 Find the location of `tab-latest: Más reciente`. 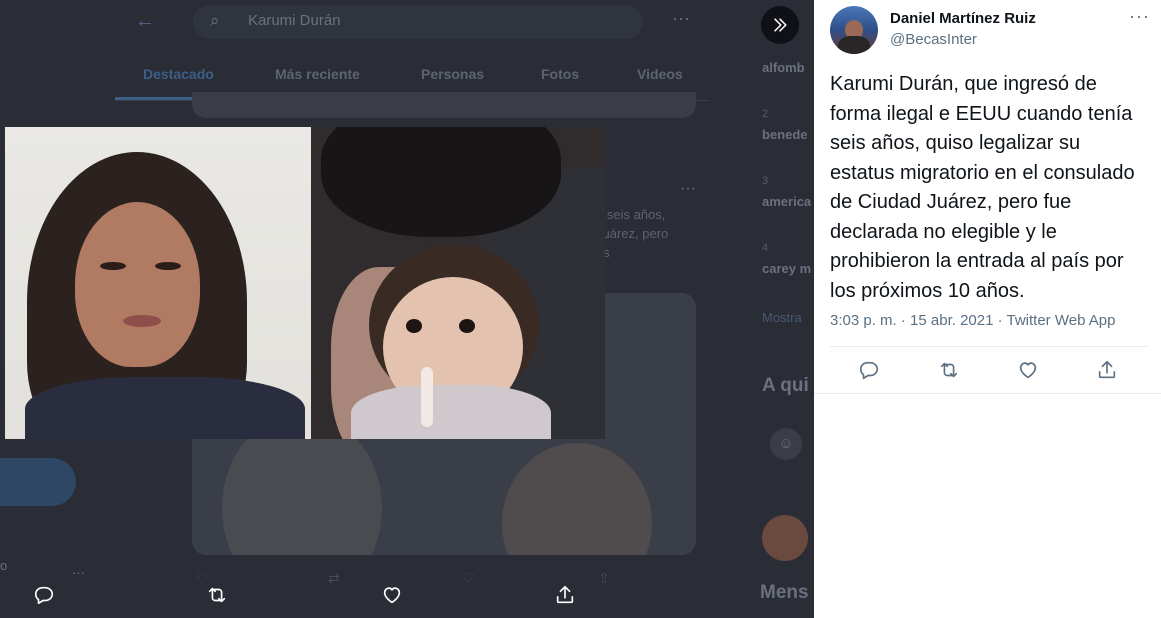

tab-latest: Más reciente is located at coordinates (317, 74).